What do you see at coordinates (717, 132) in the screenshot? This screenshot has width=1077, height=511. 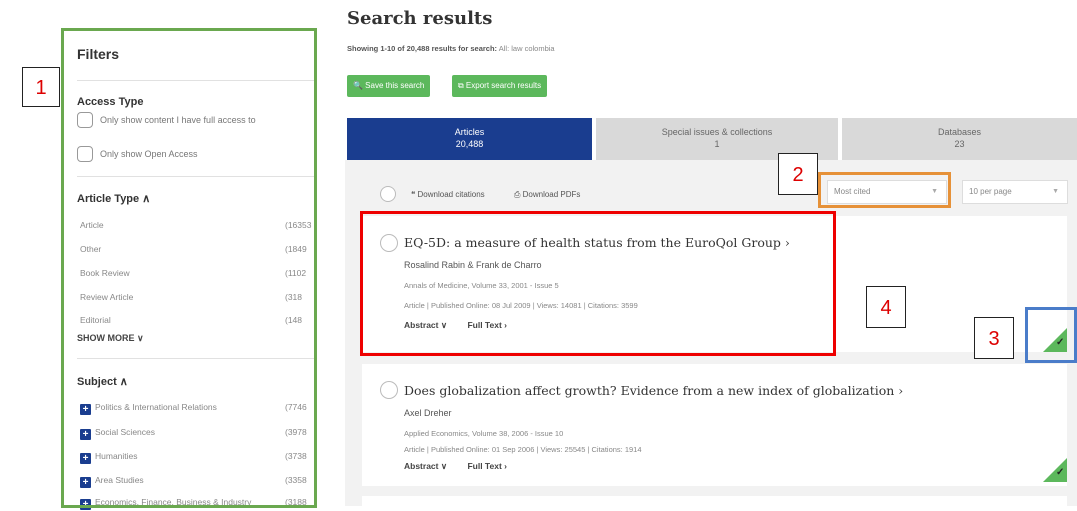 I see `tab-label: Special issues & collections` at bounding box center [717, 132].